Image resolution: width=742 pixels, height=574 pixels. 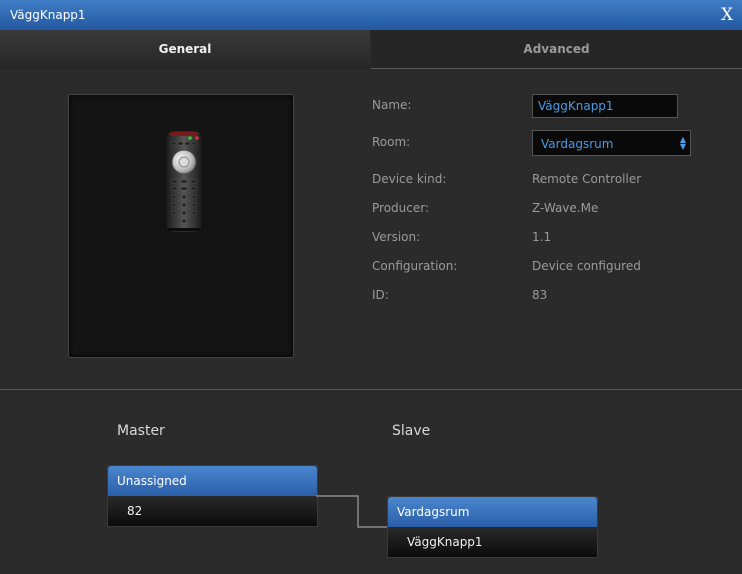 I want to click on version-value: 1.1, so click(x=542, y=237).